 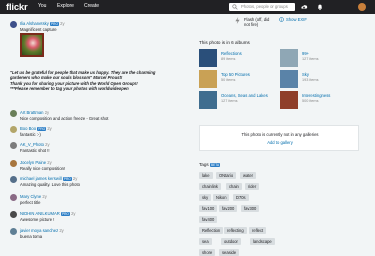 What do you see at coordinates (252, 186) in the screenshot?
I see `tag-item: rider` at bounding box center [252, 186].